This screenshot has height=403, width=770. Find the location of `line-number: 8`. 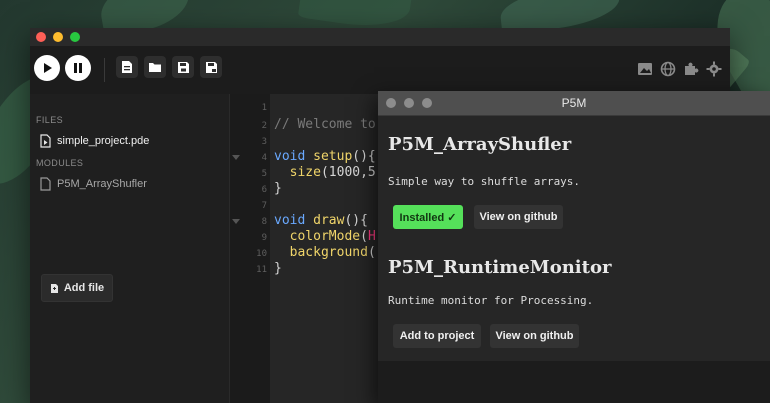

line-number: 8 is located at coordinates (264, 222).